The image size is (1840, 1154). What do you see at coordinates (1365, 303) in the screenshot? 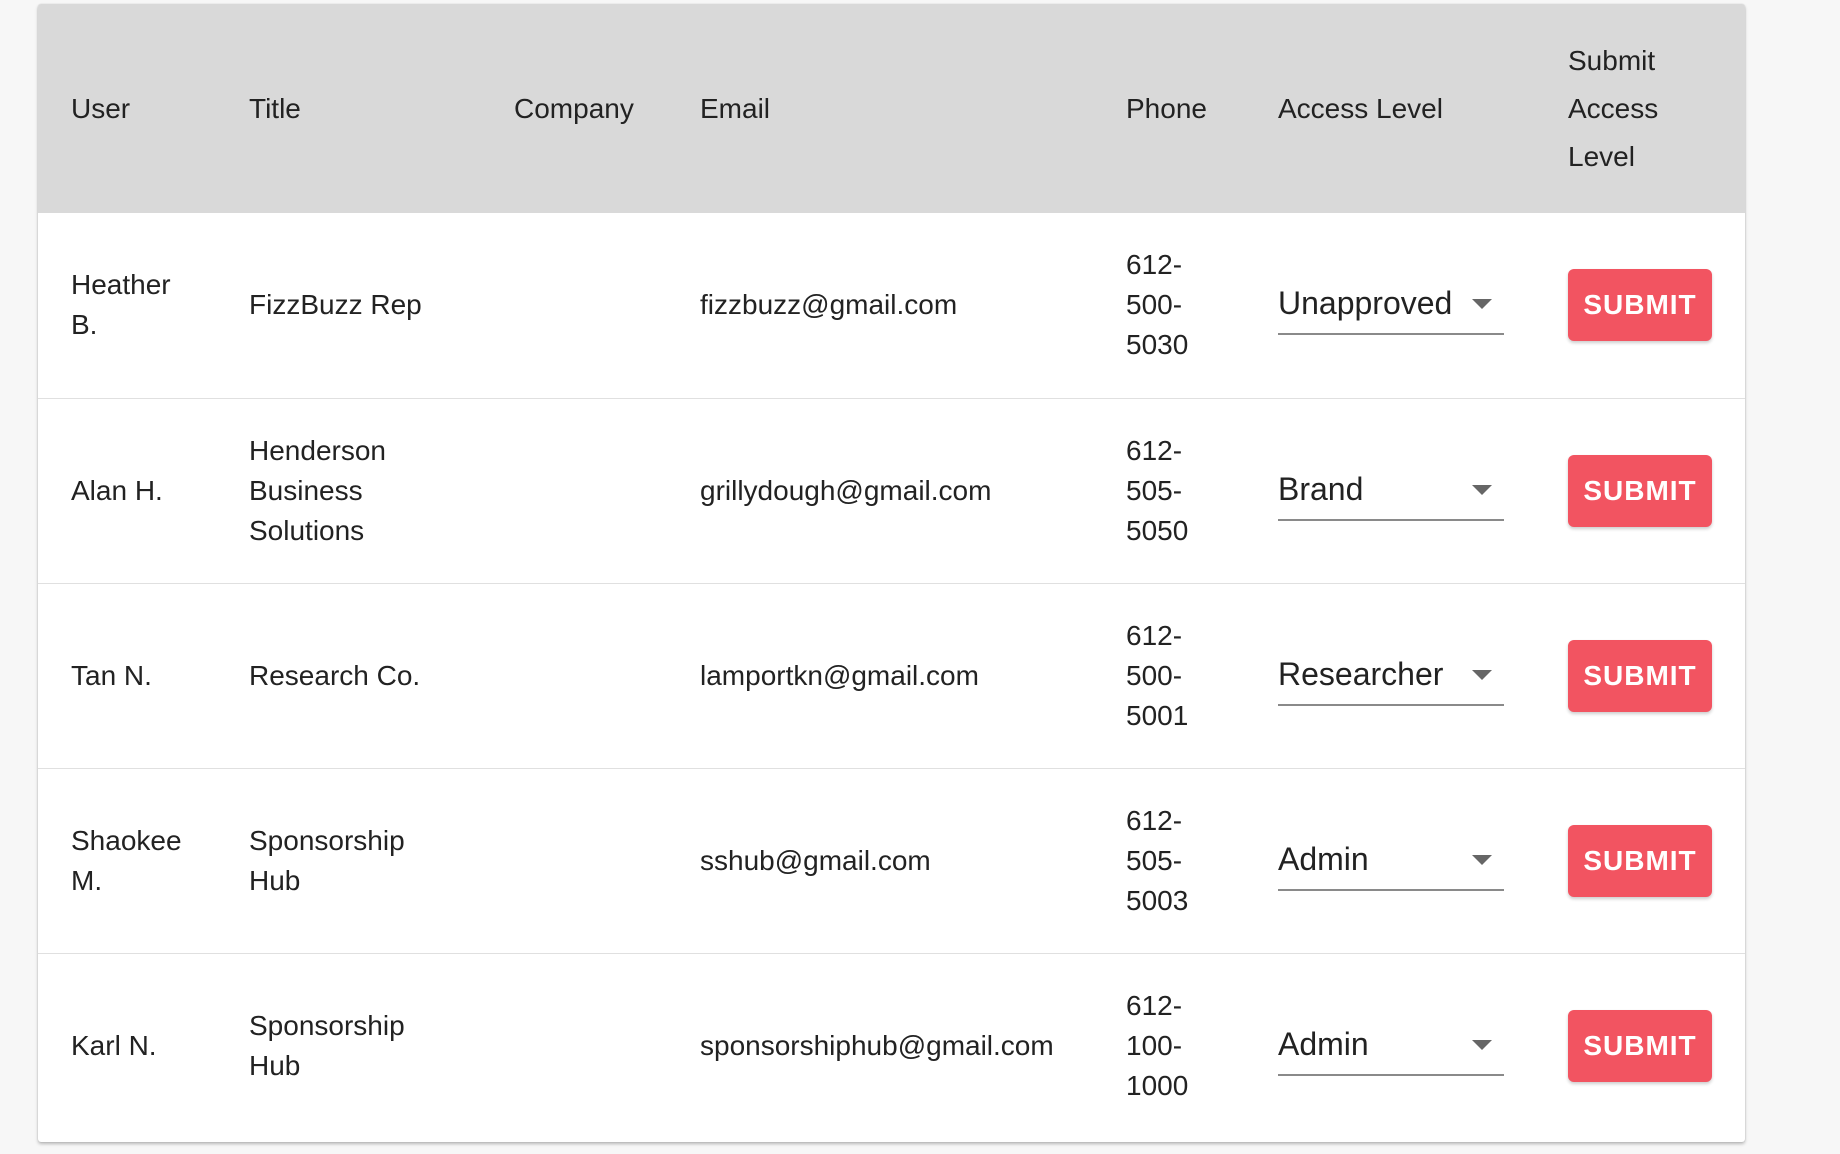
I see `access-level-value: Unapproved` at bounding box center [1365, 303].